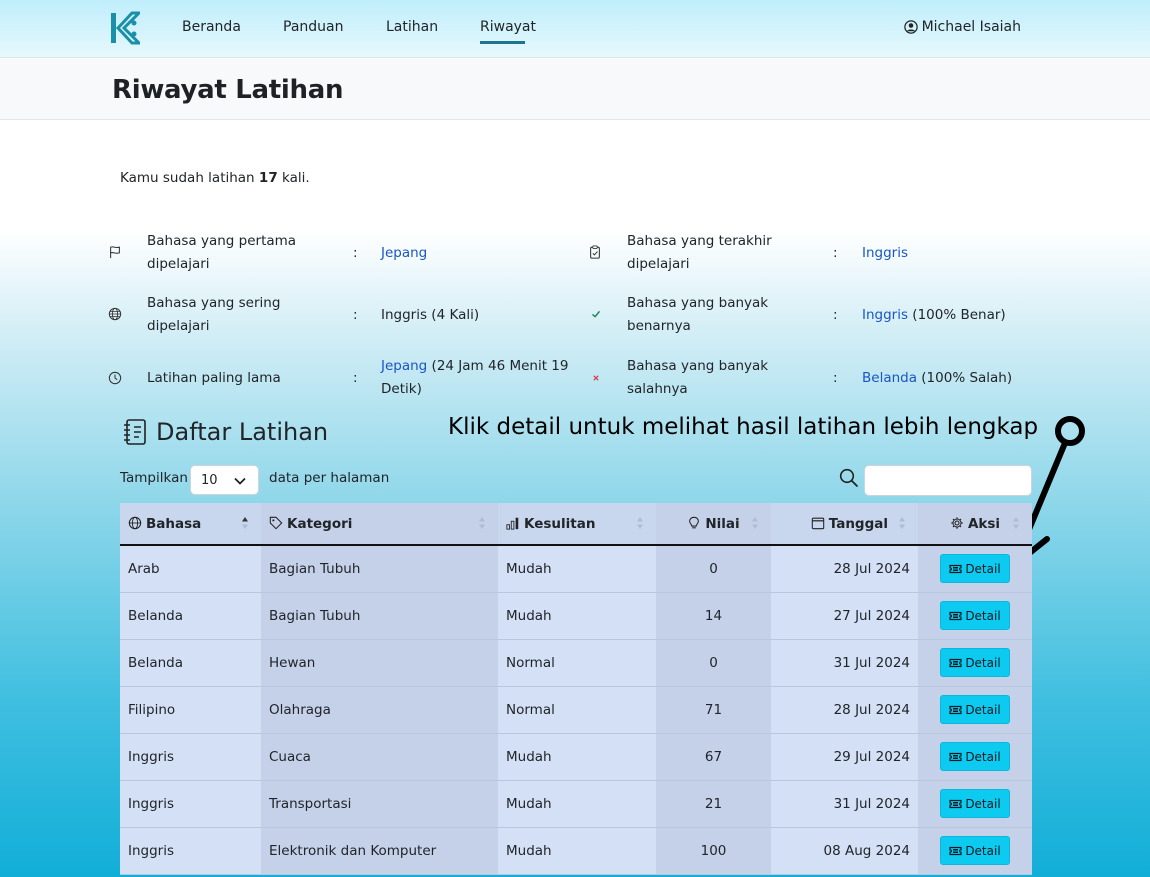  What do you see at coordinates (962, 27) in the screenshot?
I see `user-menu: Michael Isaiah` at bounding box center [962, 27].